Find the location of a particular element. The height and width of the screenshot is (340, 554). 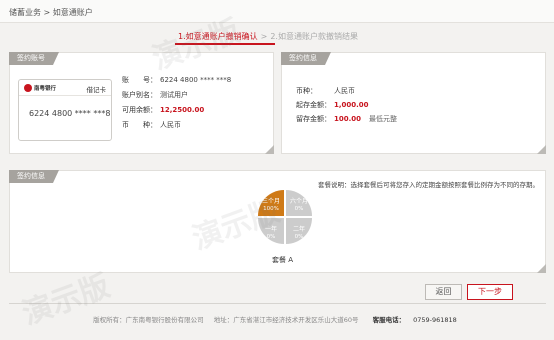

bank-card: 南粤银行 借记卡 6224 4800 **** ***8 is located at coordinates (65, 110).